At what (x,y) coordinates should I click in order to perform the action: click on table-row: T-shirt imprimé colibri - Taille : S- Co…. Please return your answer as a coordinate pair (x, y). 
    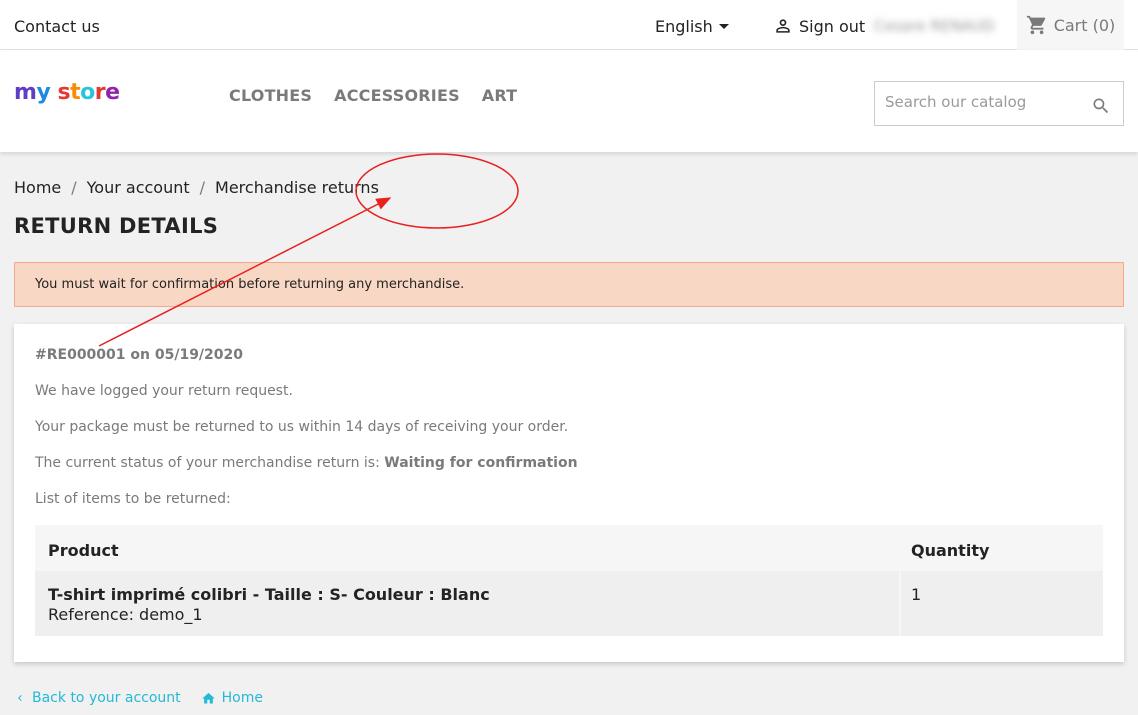
    Looking at the image, I should click on (569, 603).